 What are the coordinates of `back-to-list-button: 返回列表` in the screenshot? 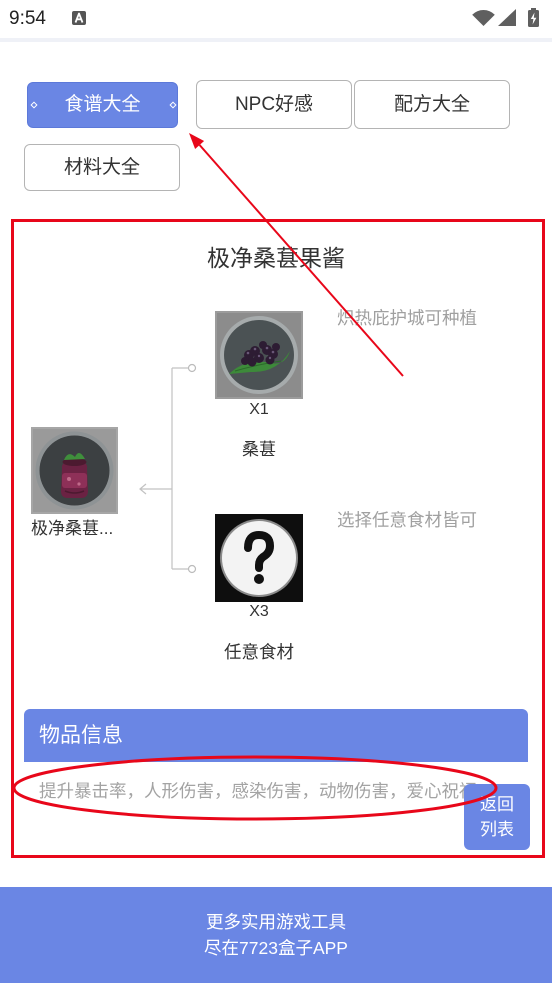 It's located at (497, 817).